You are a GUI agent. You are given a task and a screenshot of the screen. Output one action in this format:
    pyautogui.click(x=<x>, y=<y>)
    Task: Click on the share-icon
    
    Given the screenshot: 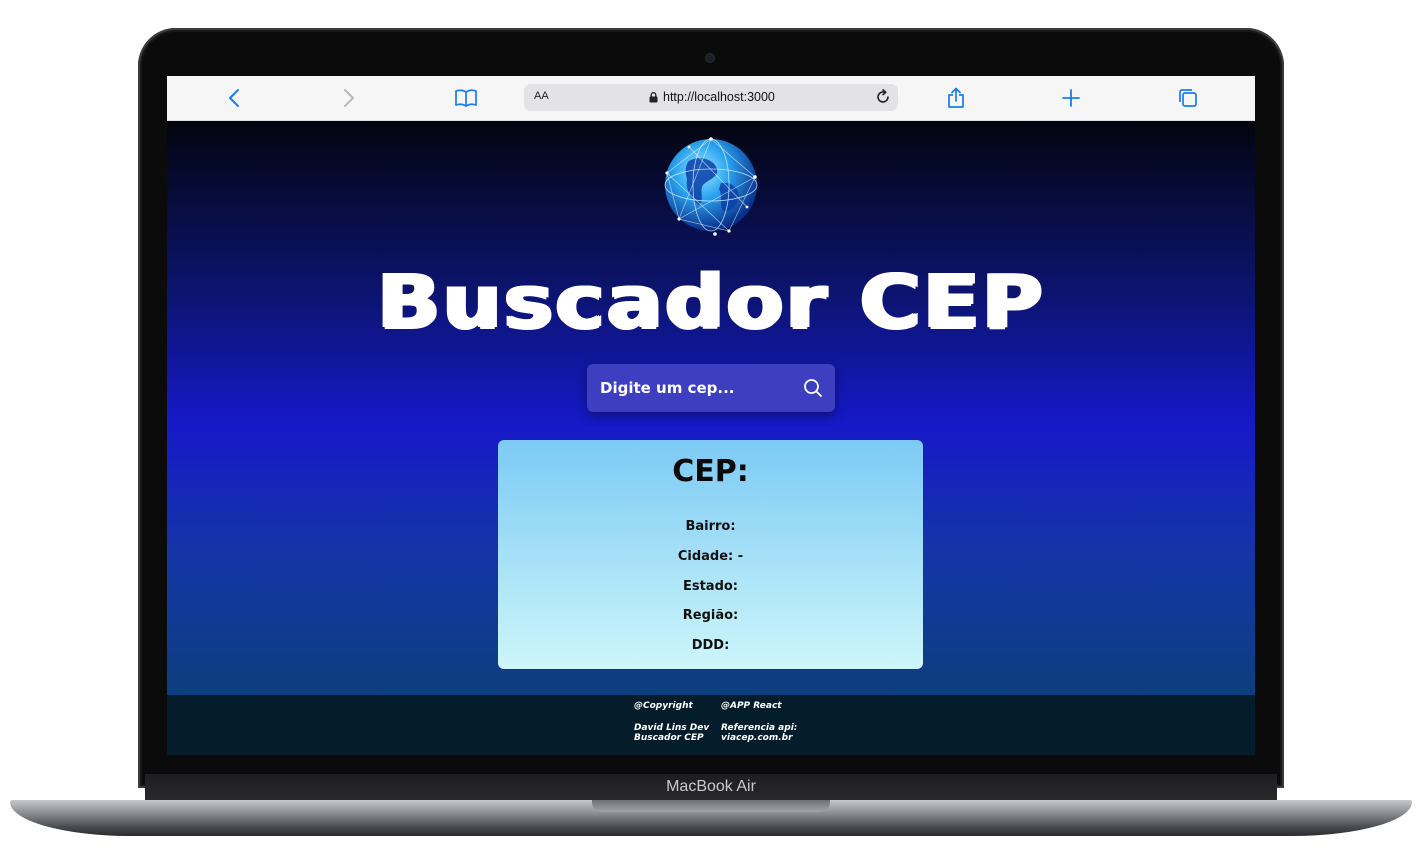 What is the action you would take?
    pyautogui.click(x=956, y=97)
    